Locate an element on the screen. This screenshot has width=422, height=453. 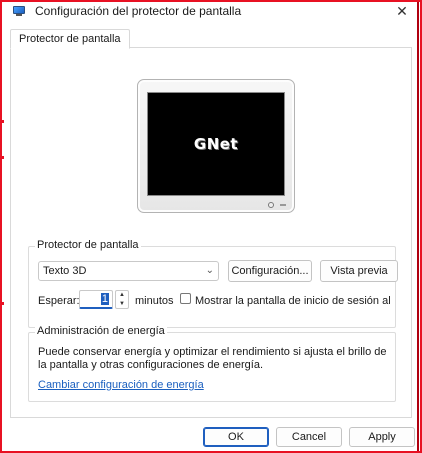
change-power-settings-link: Cambiar configuración de energía is located at coordinates (121, 385).